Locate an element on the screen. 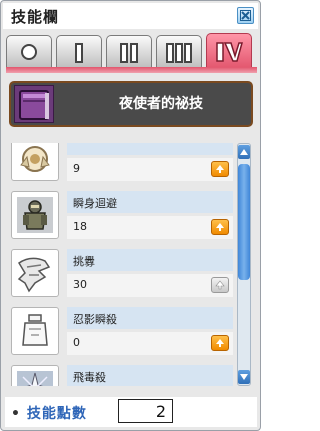 This screenshot has height=431, width=320. skill-row: 瞬身迴避 18 is located at coordinates (121, 216).